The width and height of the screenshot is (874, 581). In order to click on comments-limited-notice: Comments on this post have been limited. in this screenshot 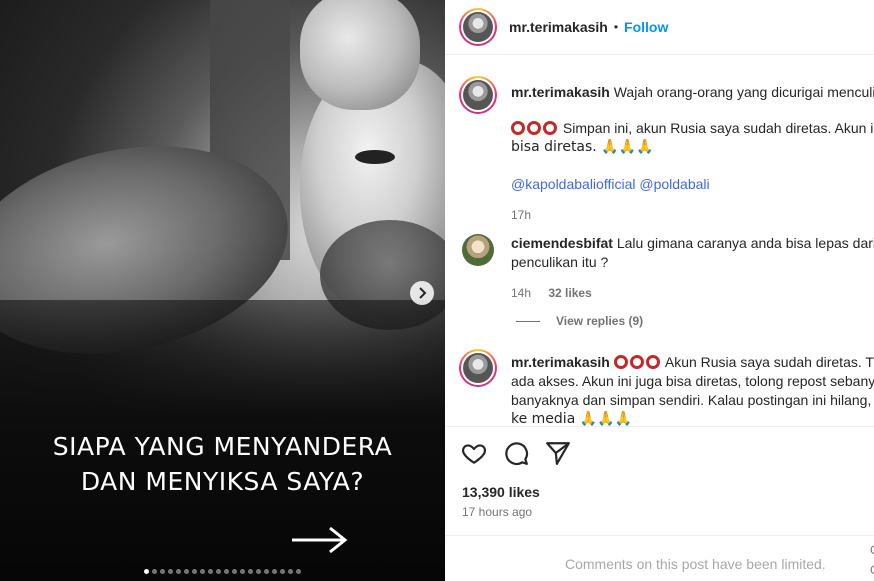, I will do `click(695, 564)`.